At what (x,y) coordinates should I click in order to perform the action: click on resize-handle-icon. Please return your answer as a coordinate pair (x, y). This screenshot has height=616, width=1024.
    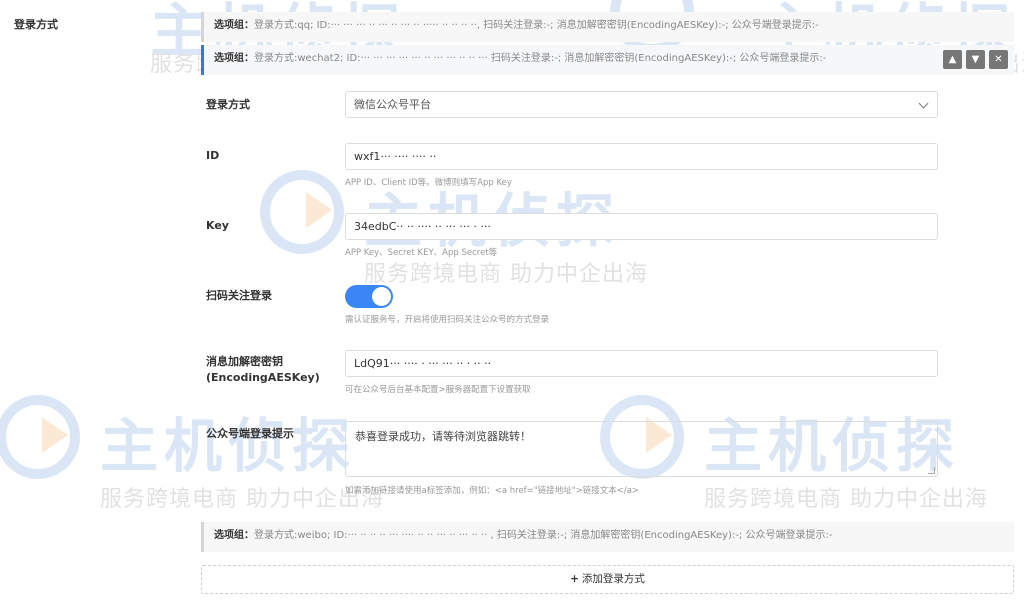
    Looking at the image, I should click on (931, 470).